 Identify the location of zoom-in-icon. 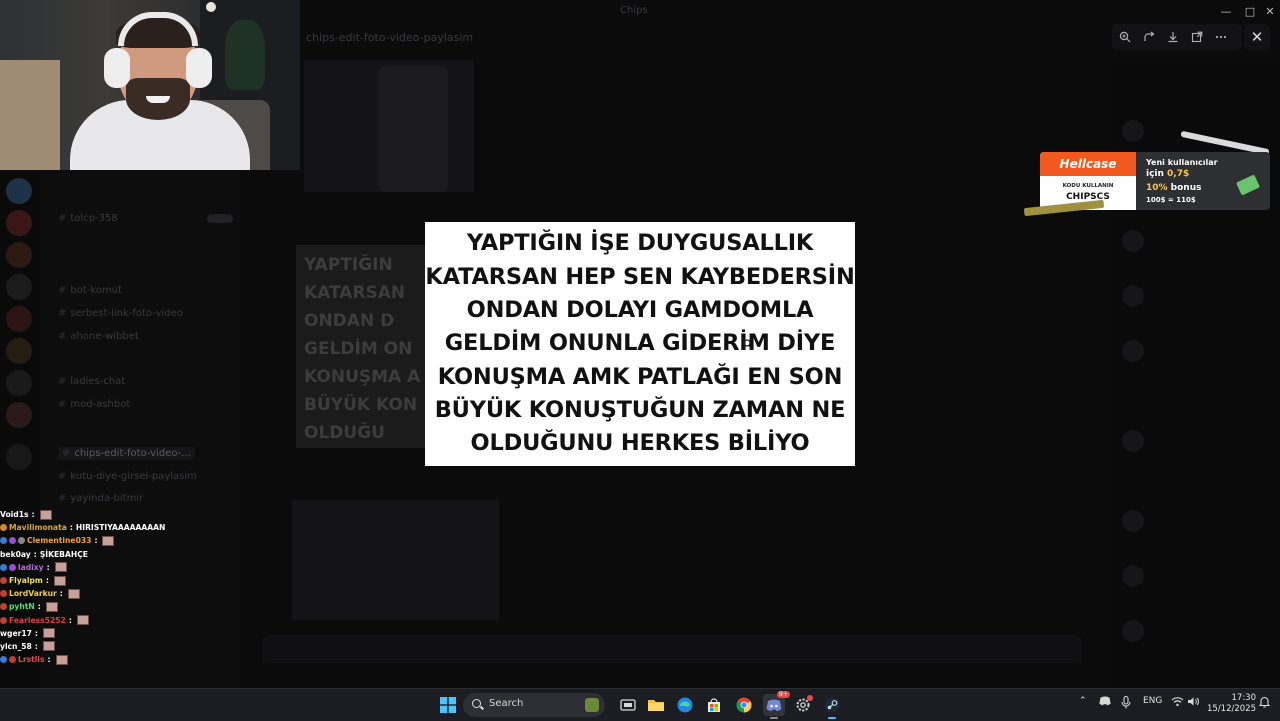
(1125, 37).